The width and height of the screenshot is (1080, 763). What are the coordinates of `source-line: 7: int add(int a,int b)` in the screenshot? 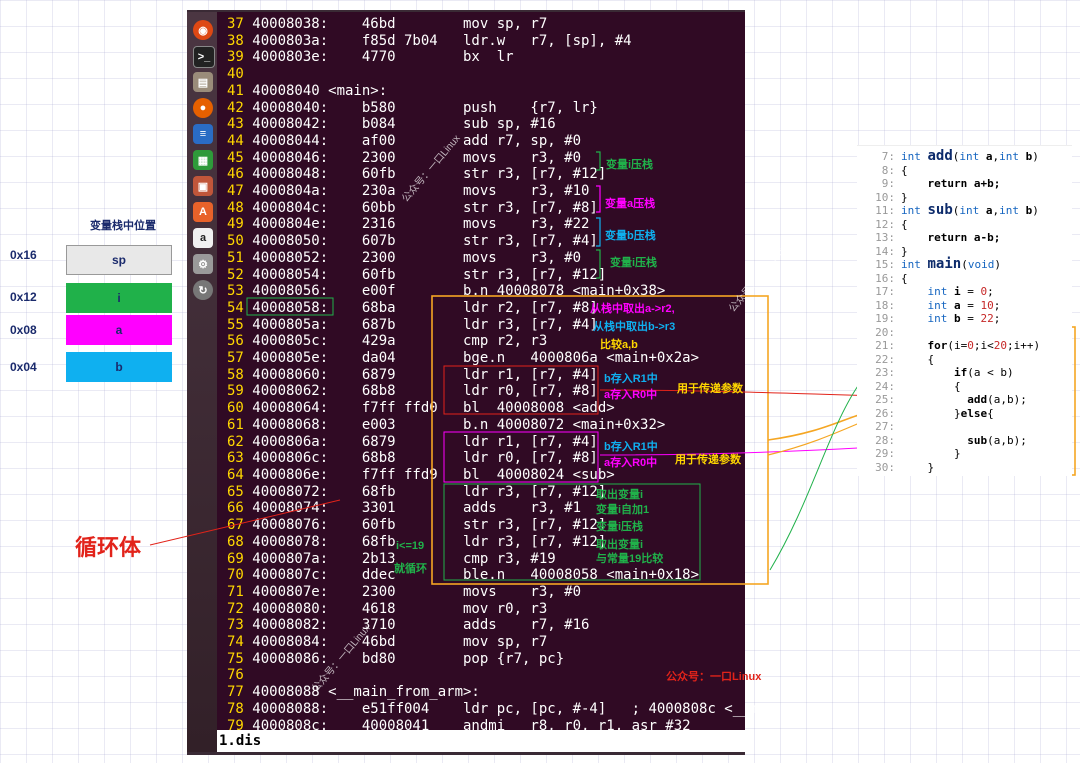 It's located at (948, 156).